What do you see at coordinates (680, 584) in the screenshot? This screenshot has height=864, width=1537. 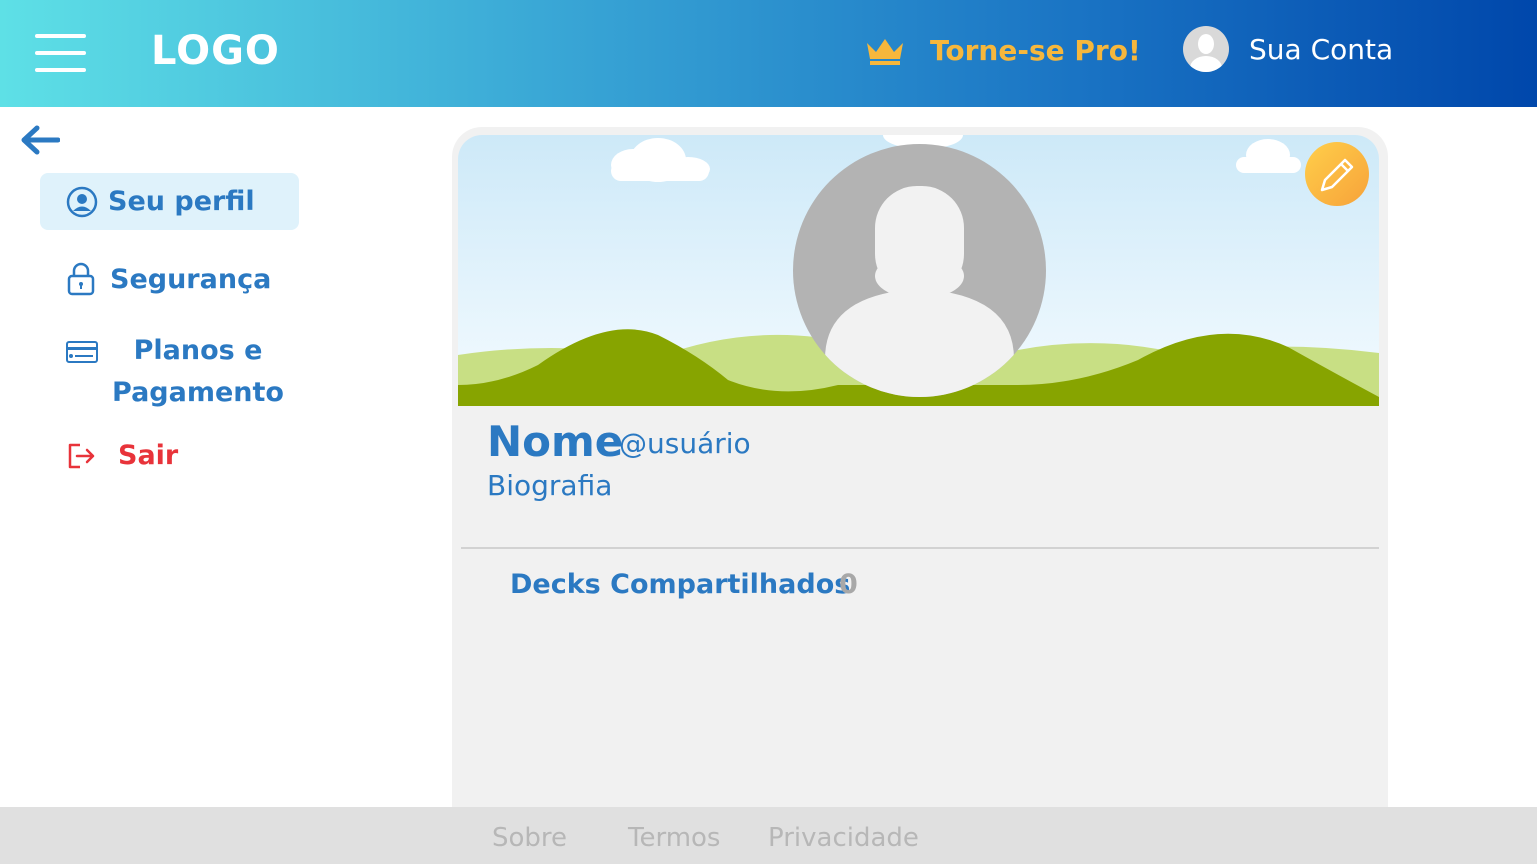 I see `shared-decks-label: Decks Compartilhados` at bounding box center [680, 584].